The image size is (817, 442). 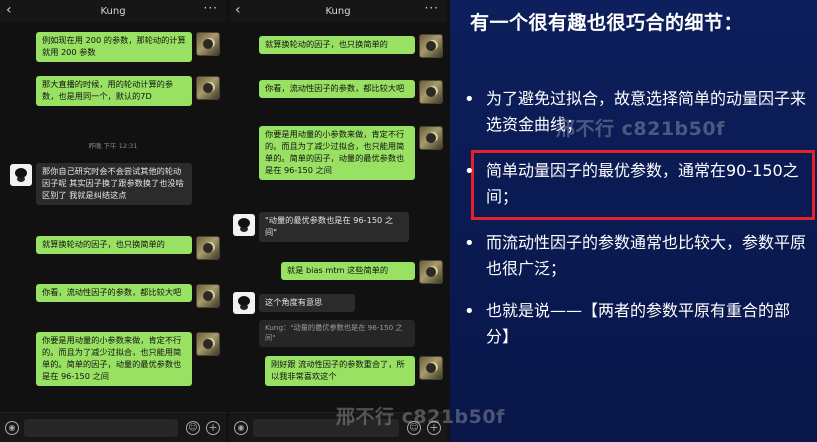 I want to click on input-bar: ◉ ☺ +, so click(x=113, y=427).